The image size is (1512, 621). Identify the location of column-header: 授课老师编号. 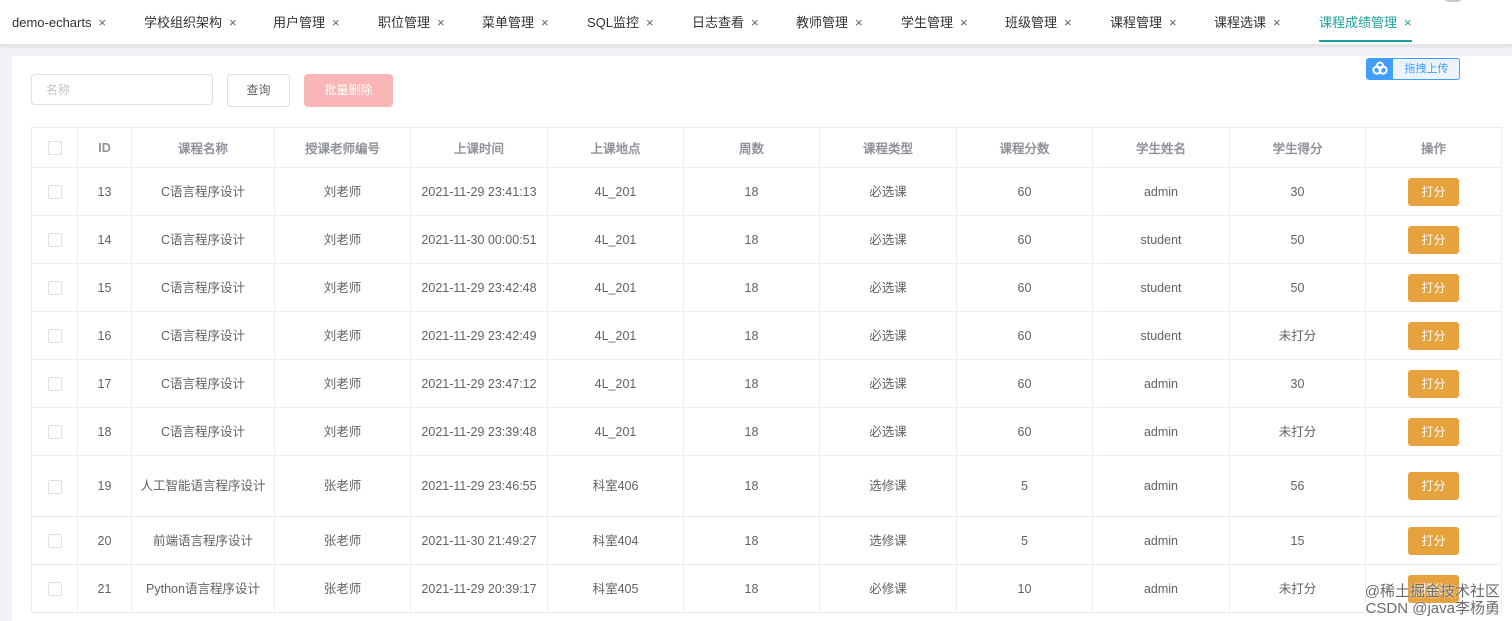
(342, 147).